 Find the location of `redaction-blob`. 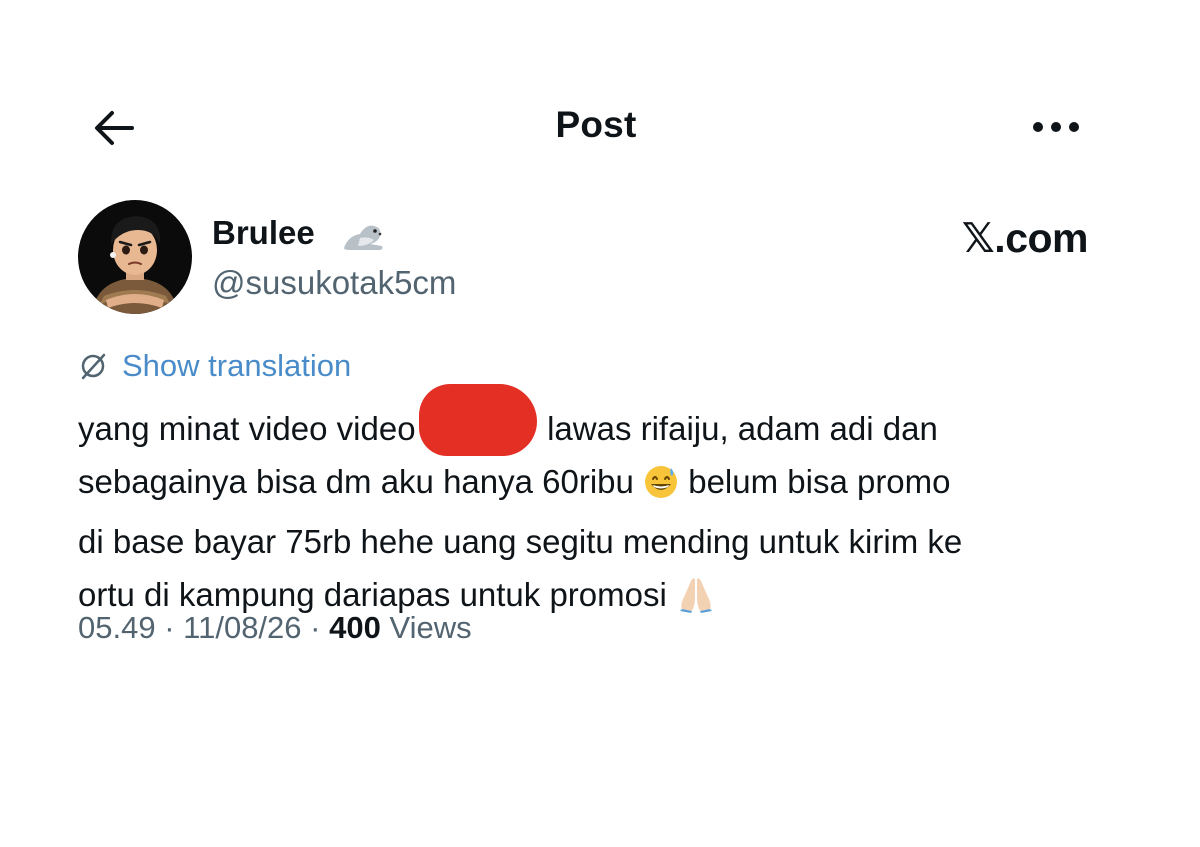

redaction-blob is located at coordinates (477, 420).